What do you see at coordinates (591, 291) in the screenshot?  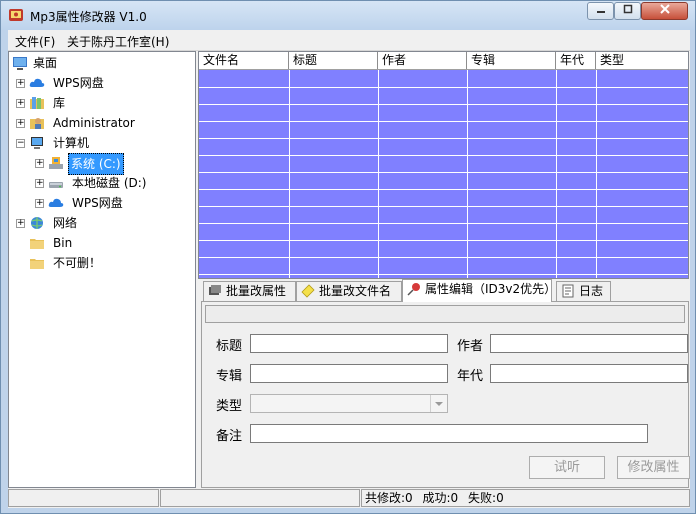 I see `tab-label: 日志` at bounding box center [591, 291].